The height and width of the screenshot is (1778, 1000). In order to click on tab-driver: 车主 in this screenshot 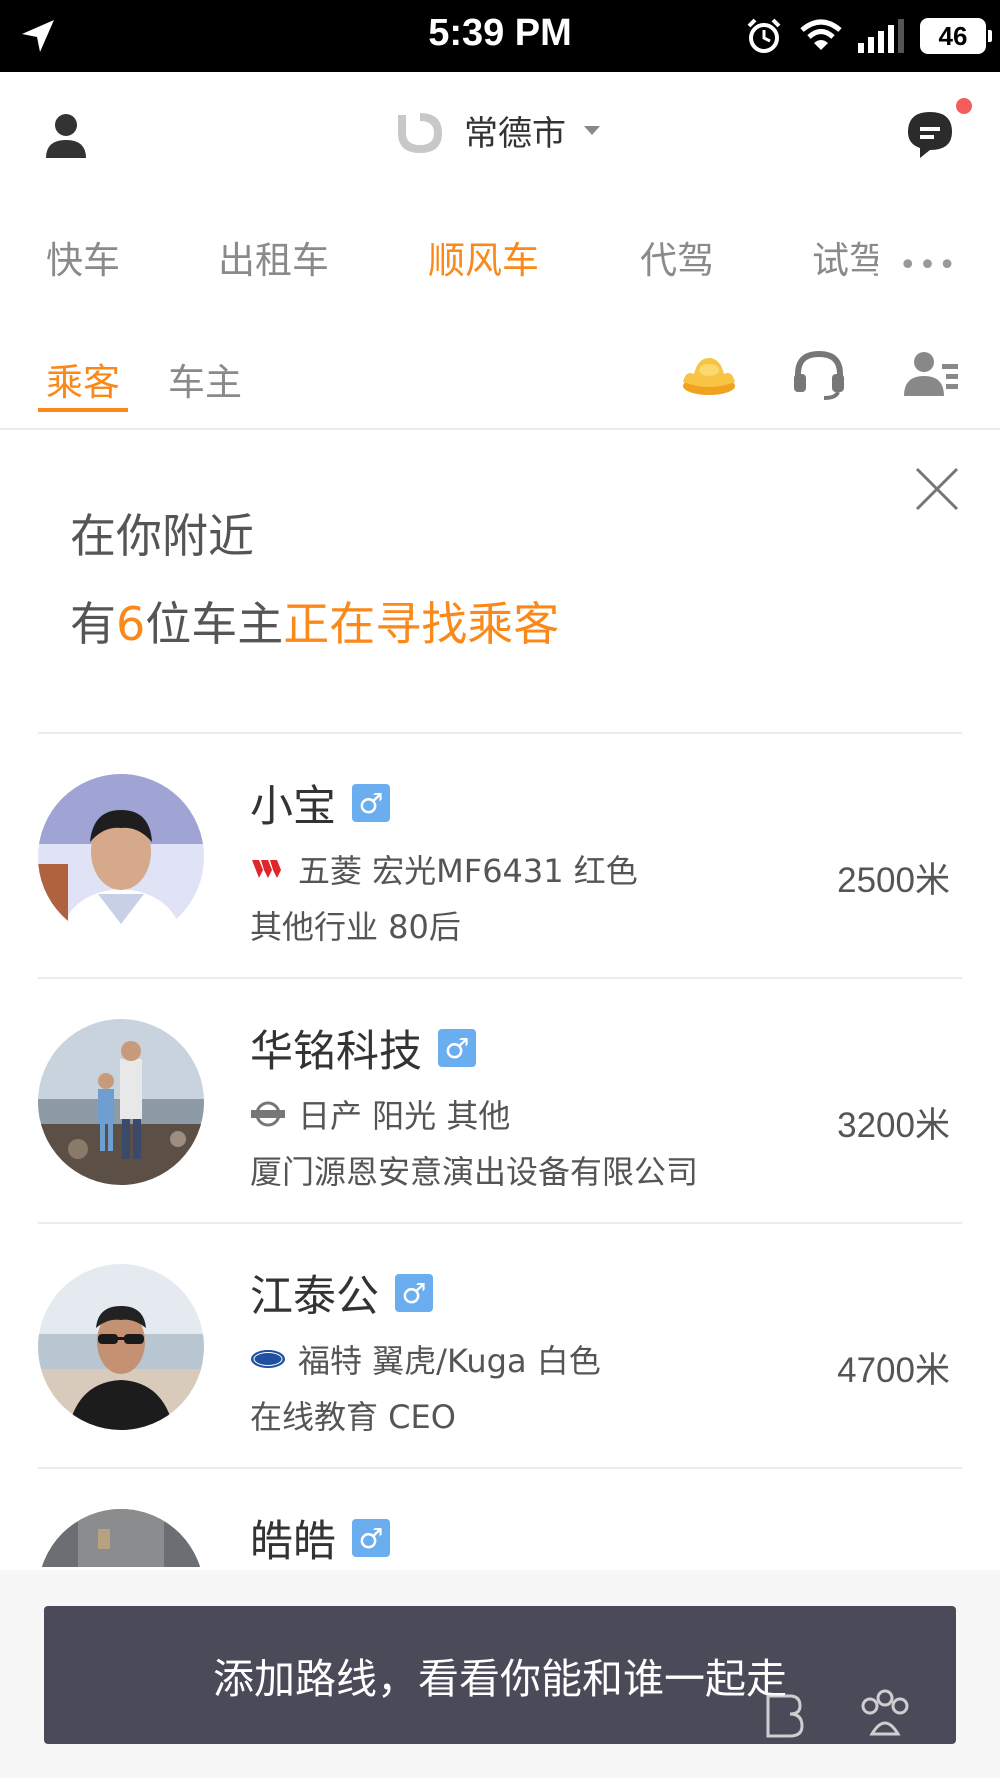, I will do `click(205, 379)`.